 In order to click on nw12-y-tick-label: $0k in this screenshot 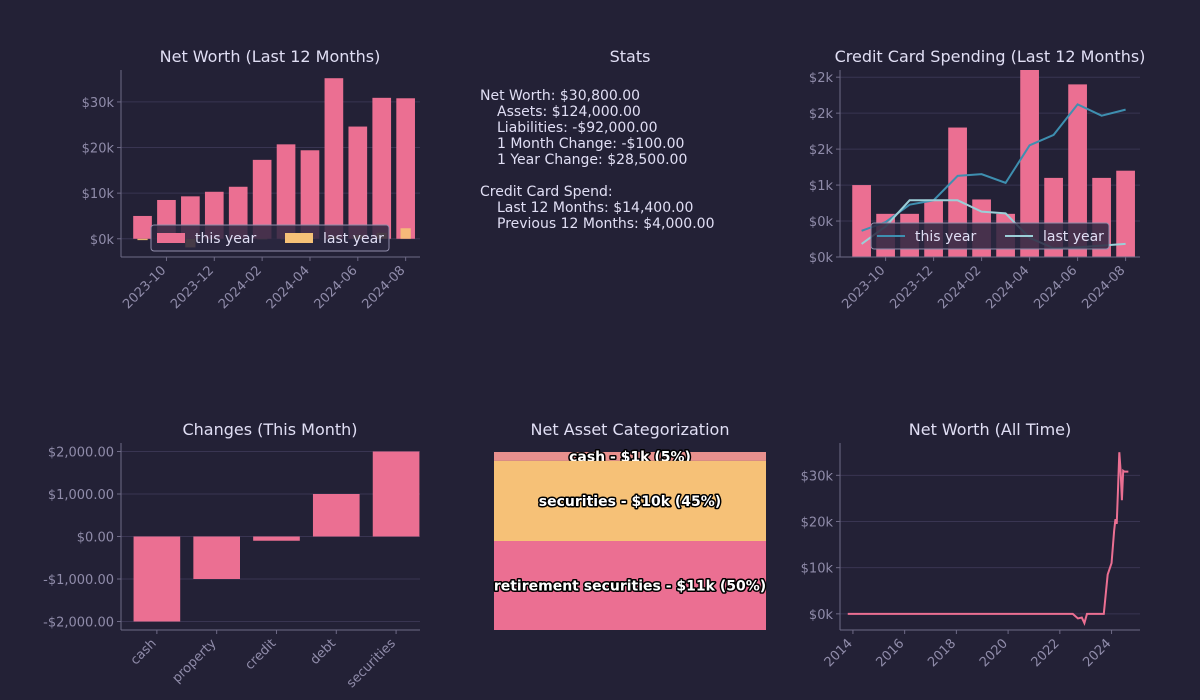, I will do `click(102, 240)`.